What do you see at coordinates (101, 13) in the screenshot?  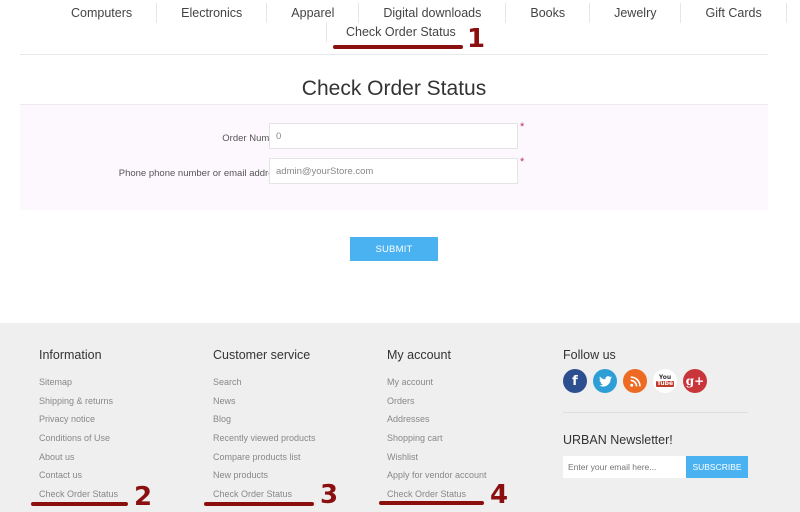 I see `nav-item-computers: Computers` at bounding box center [101, 13].